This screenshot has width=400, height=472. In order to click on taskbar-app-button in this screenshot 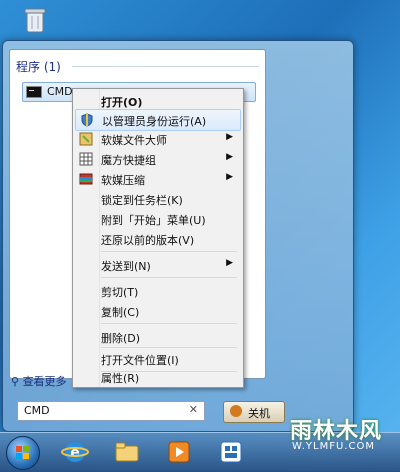, I will do `click(231, 452)`.